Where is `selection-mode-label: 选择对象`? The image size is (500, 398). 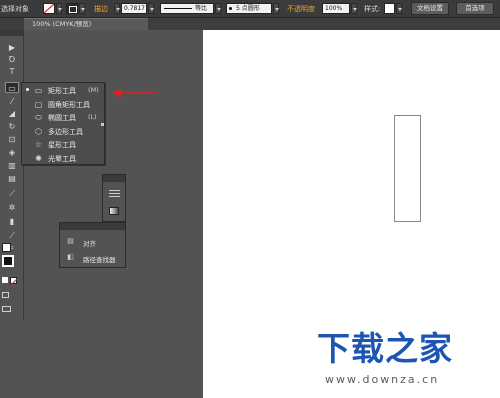
selection-mode-label: 选择对象 is located at coordinates (15, 9).